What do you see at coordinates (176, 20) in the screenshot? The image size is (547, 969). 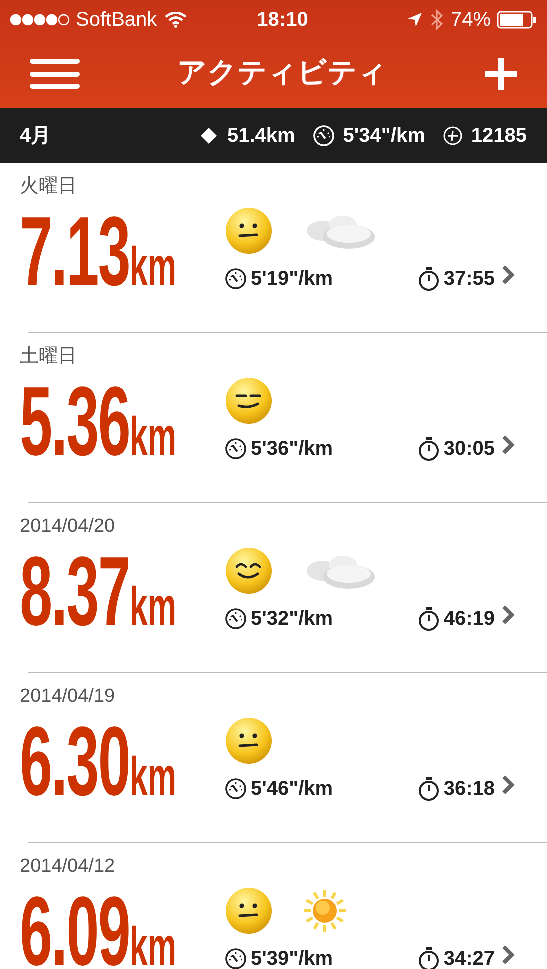 I see `wifi-icon` at bounding box center [176, 20].